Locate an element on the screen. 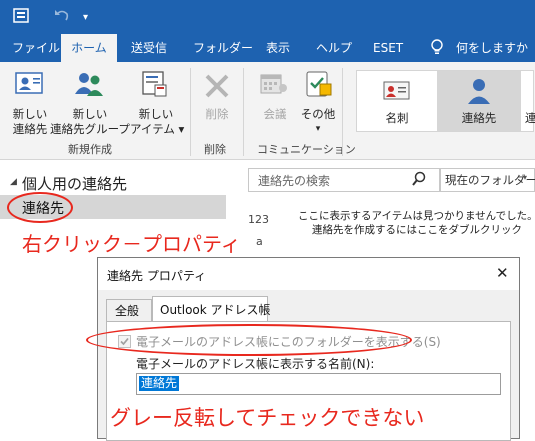 The image size is (535, 441). delete-button: 削除 is located at coordinates (217, 114).